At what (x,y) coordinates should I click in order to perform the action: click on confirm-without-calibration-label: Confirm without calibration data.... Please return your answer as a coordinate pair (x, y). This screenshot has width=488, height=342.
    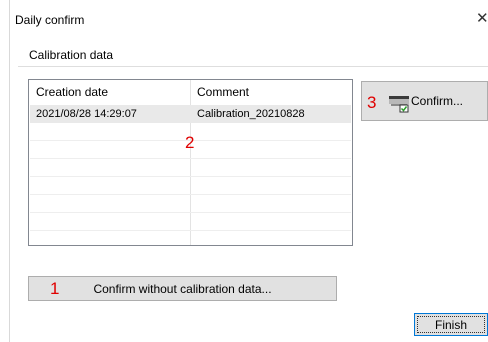
    Looking at the image, I should click on (182, 289).